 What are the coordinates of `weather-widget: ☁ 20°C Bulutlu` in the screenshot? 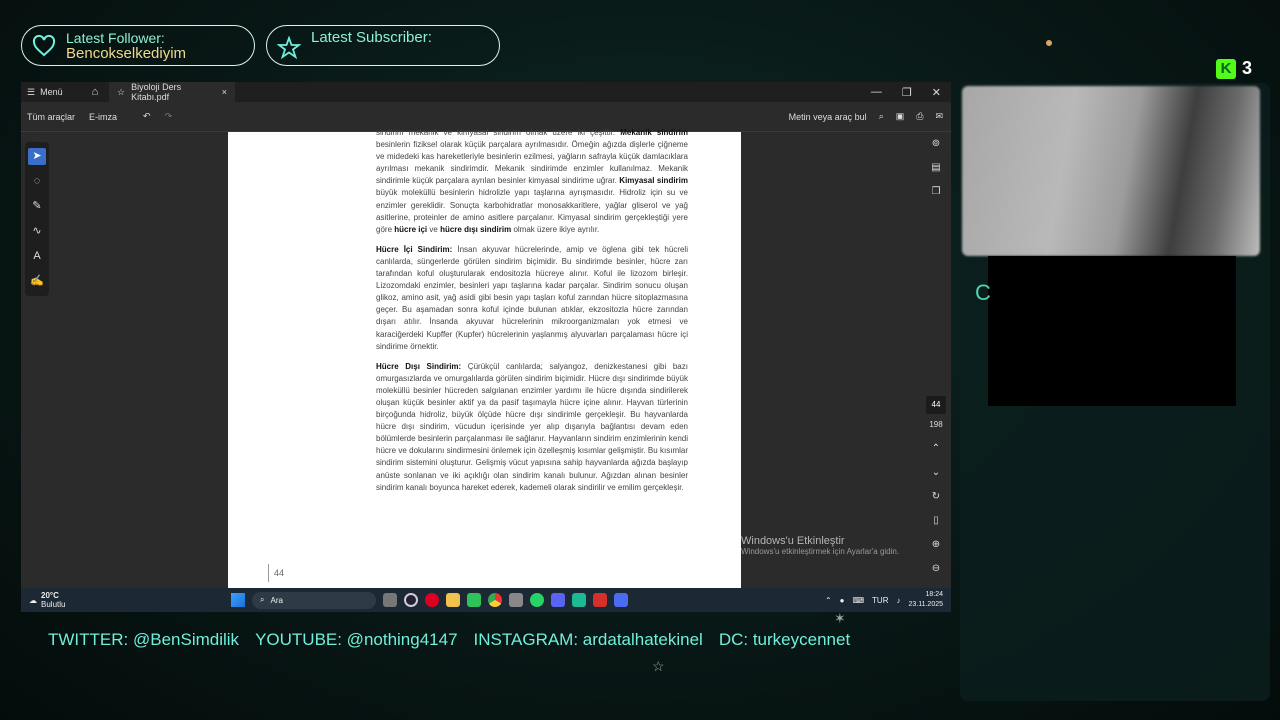 It's located at (126, 600).